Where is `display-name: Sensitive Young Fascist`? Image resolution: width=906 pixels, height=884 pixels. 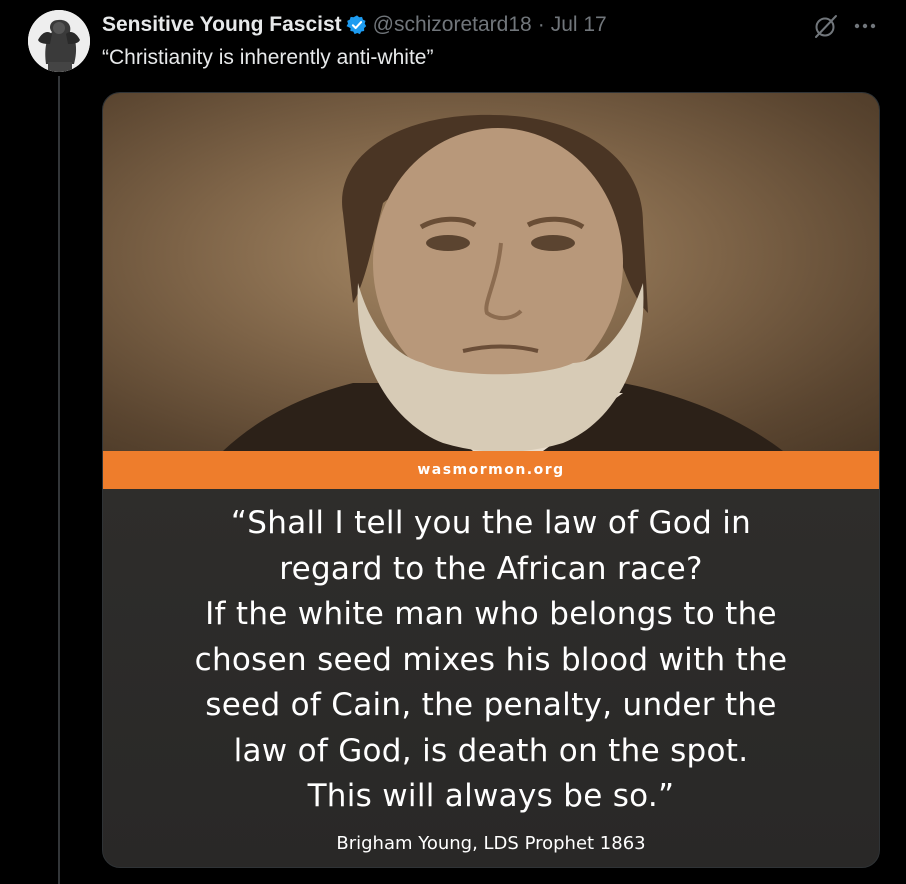
display-name: Sensitive Young Fascist is located at coordinates (222, 25).